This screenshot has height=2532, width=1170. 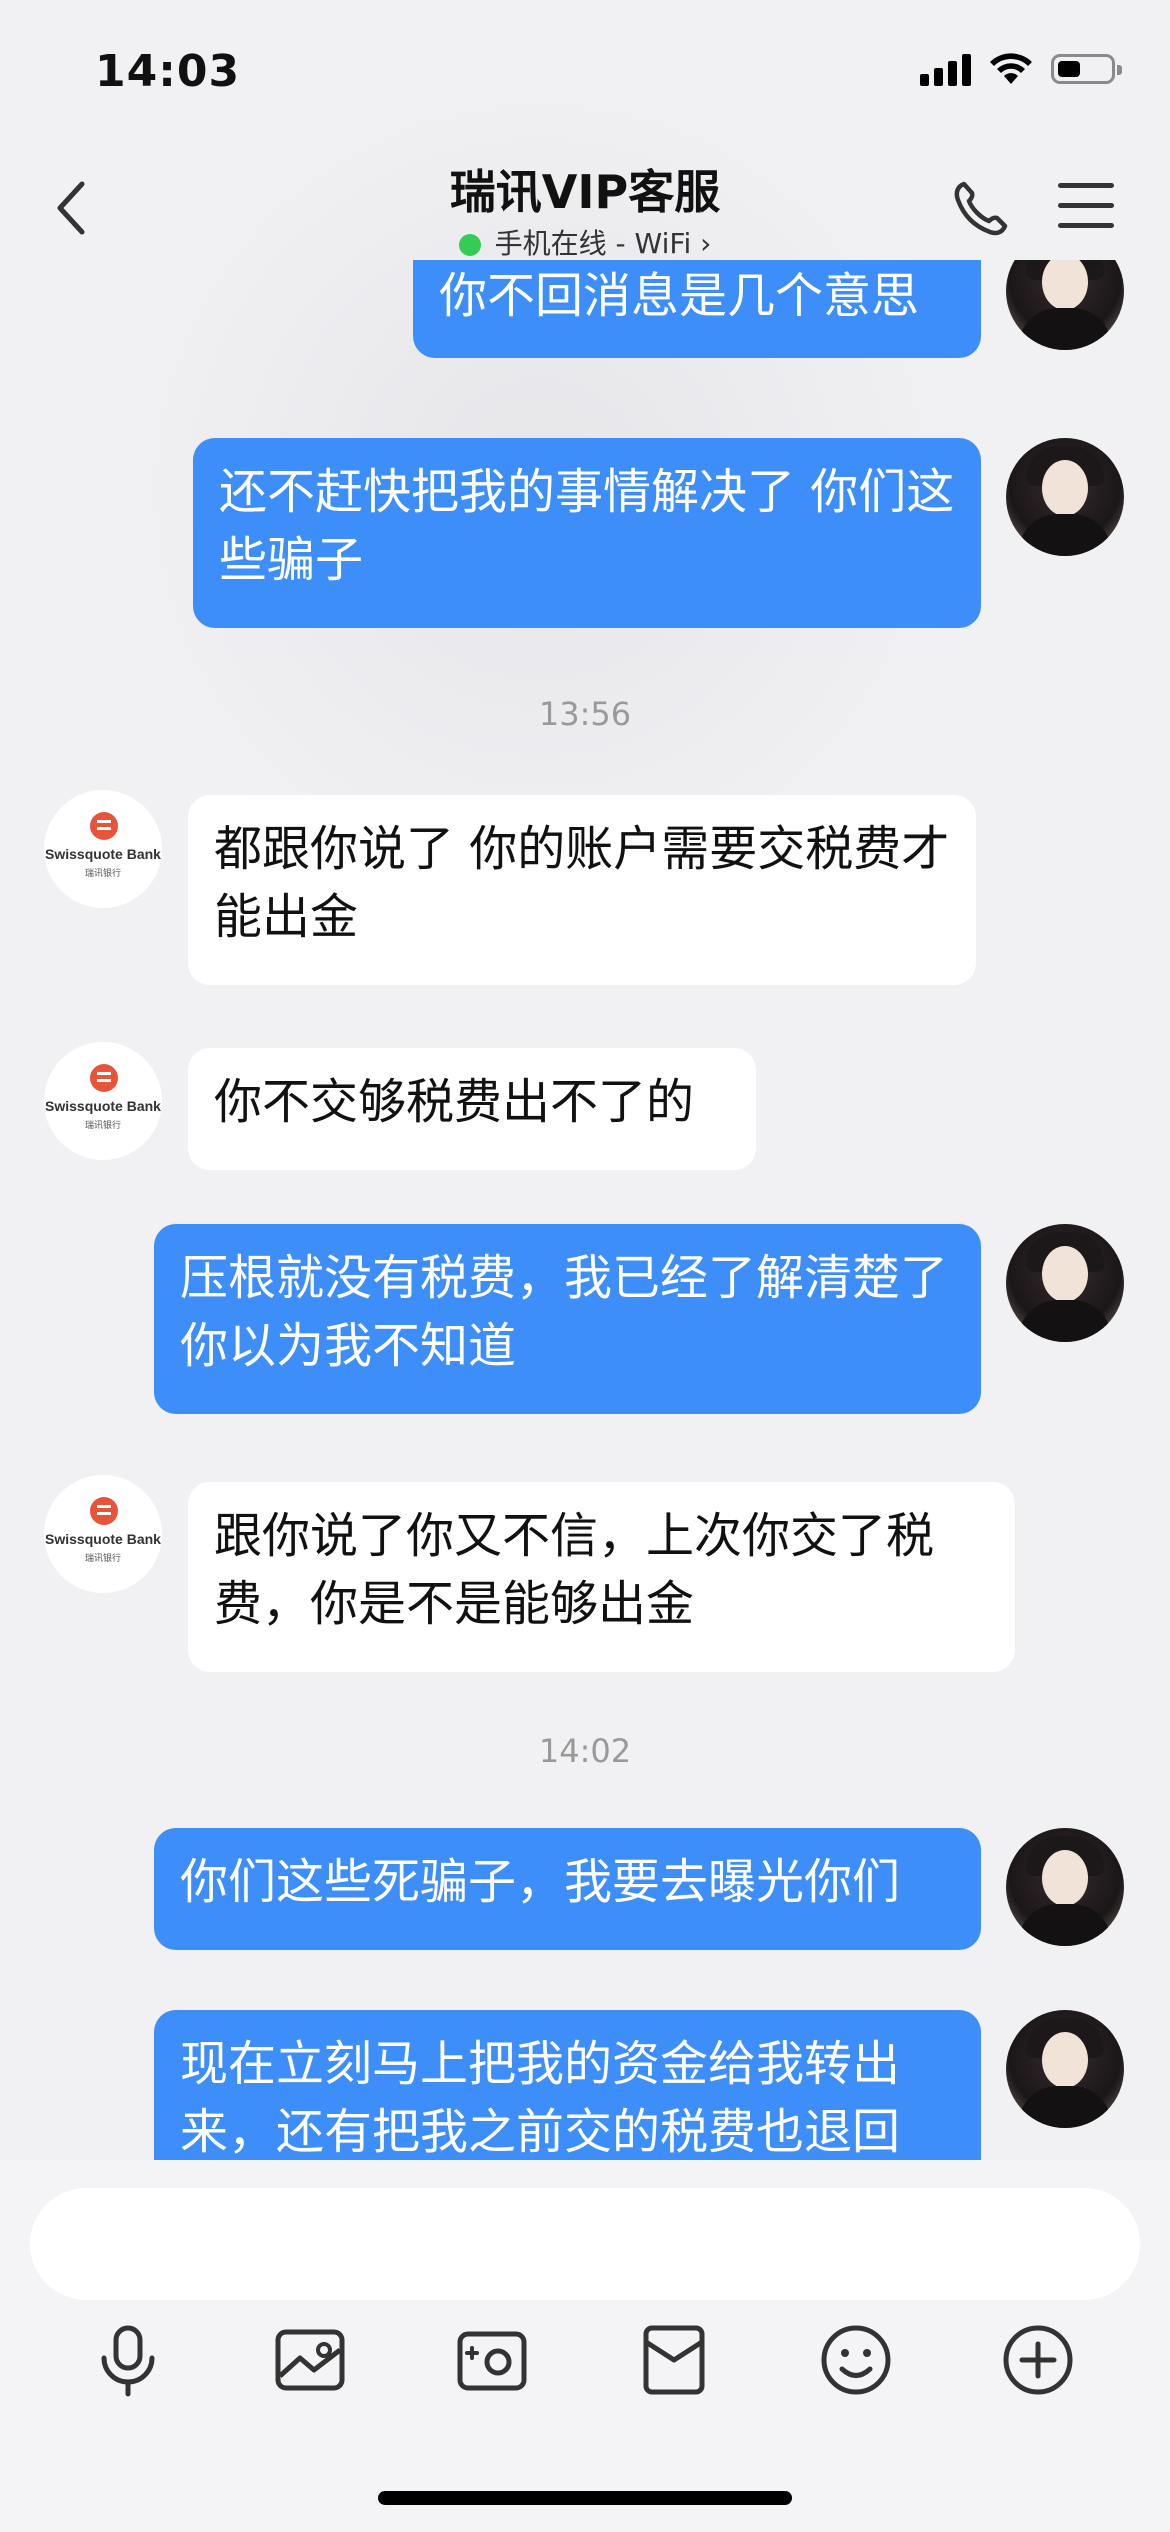 I want to click on plus-icon, so click(x=1038, y=2360).